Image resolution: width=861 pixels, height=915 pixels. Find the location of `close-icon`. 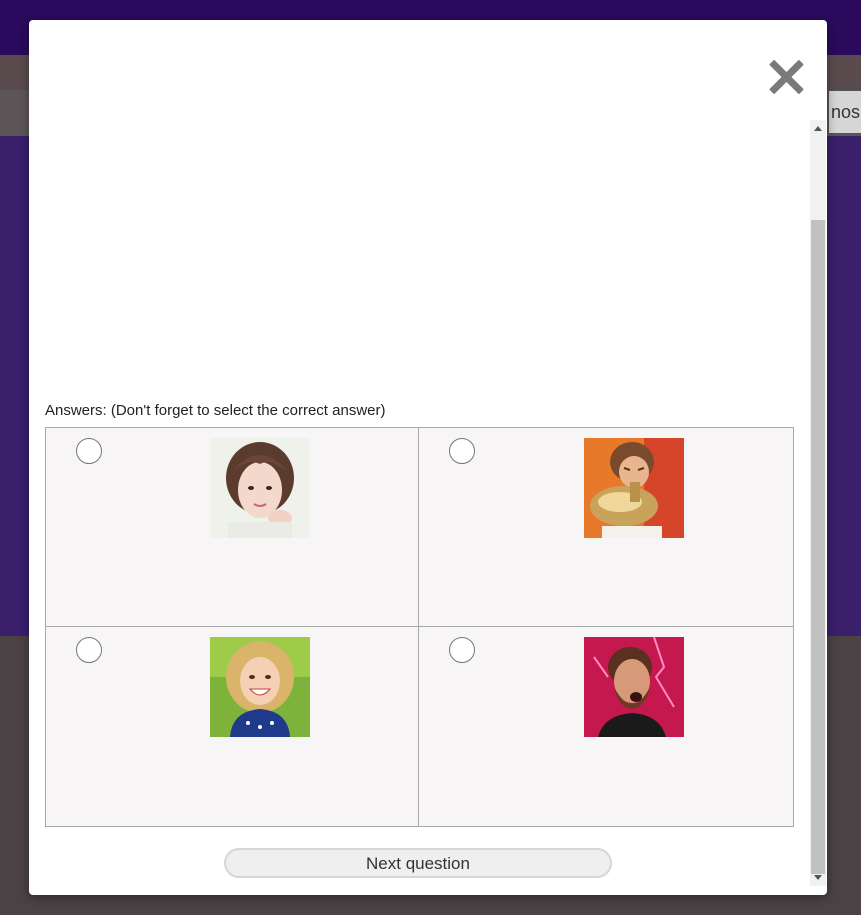

close-icon is located at coordinates (786, 77).